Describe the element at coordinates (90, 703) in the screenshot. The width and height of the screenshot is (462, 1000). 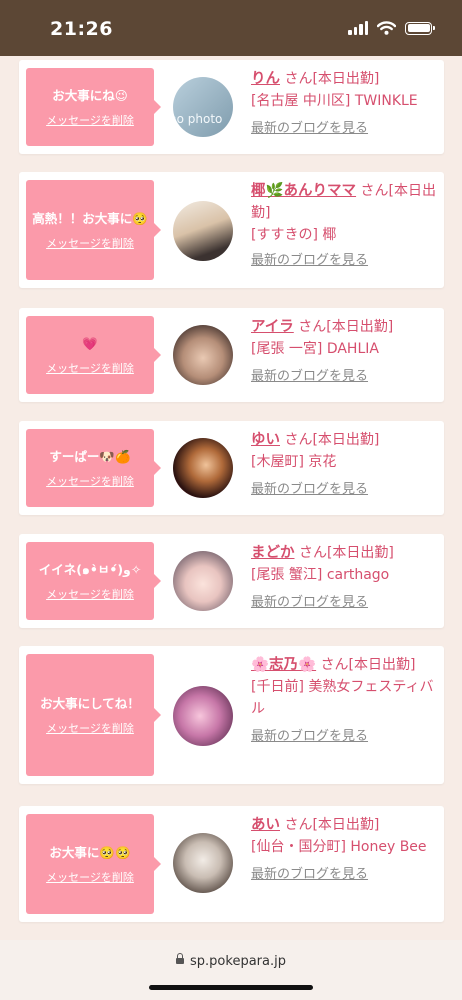
I see `message-text: お大事にしてね！` at that location.